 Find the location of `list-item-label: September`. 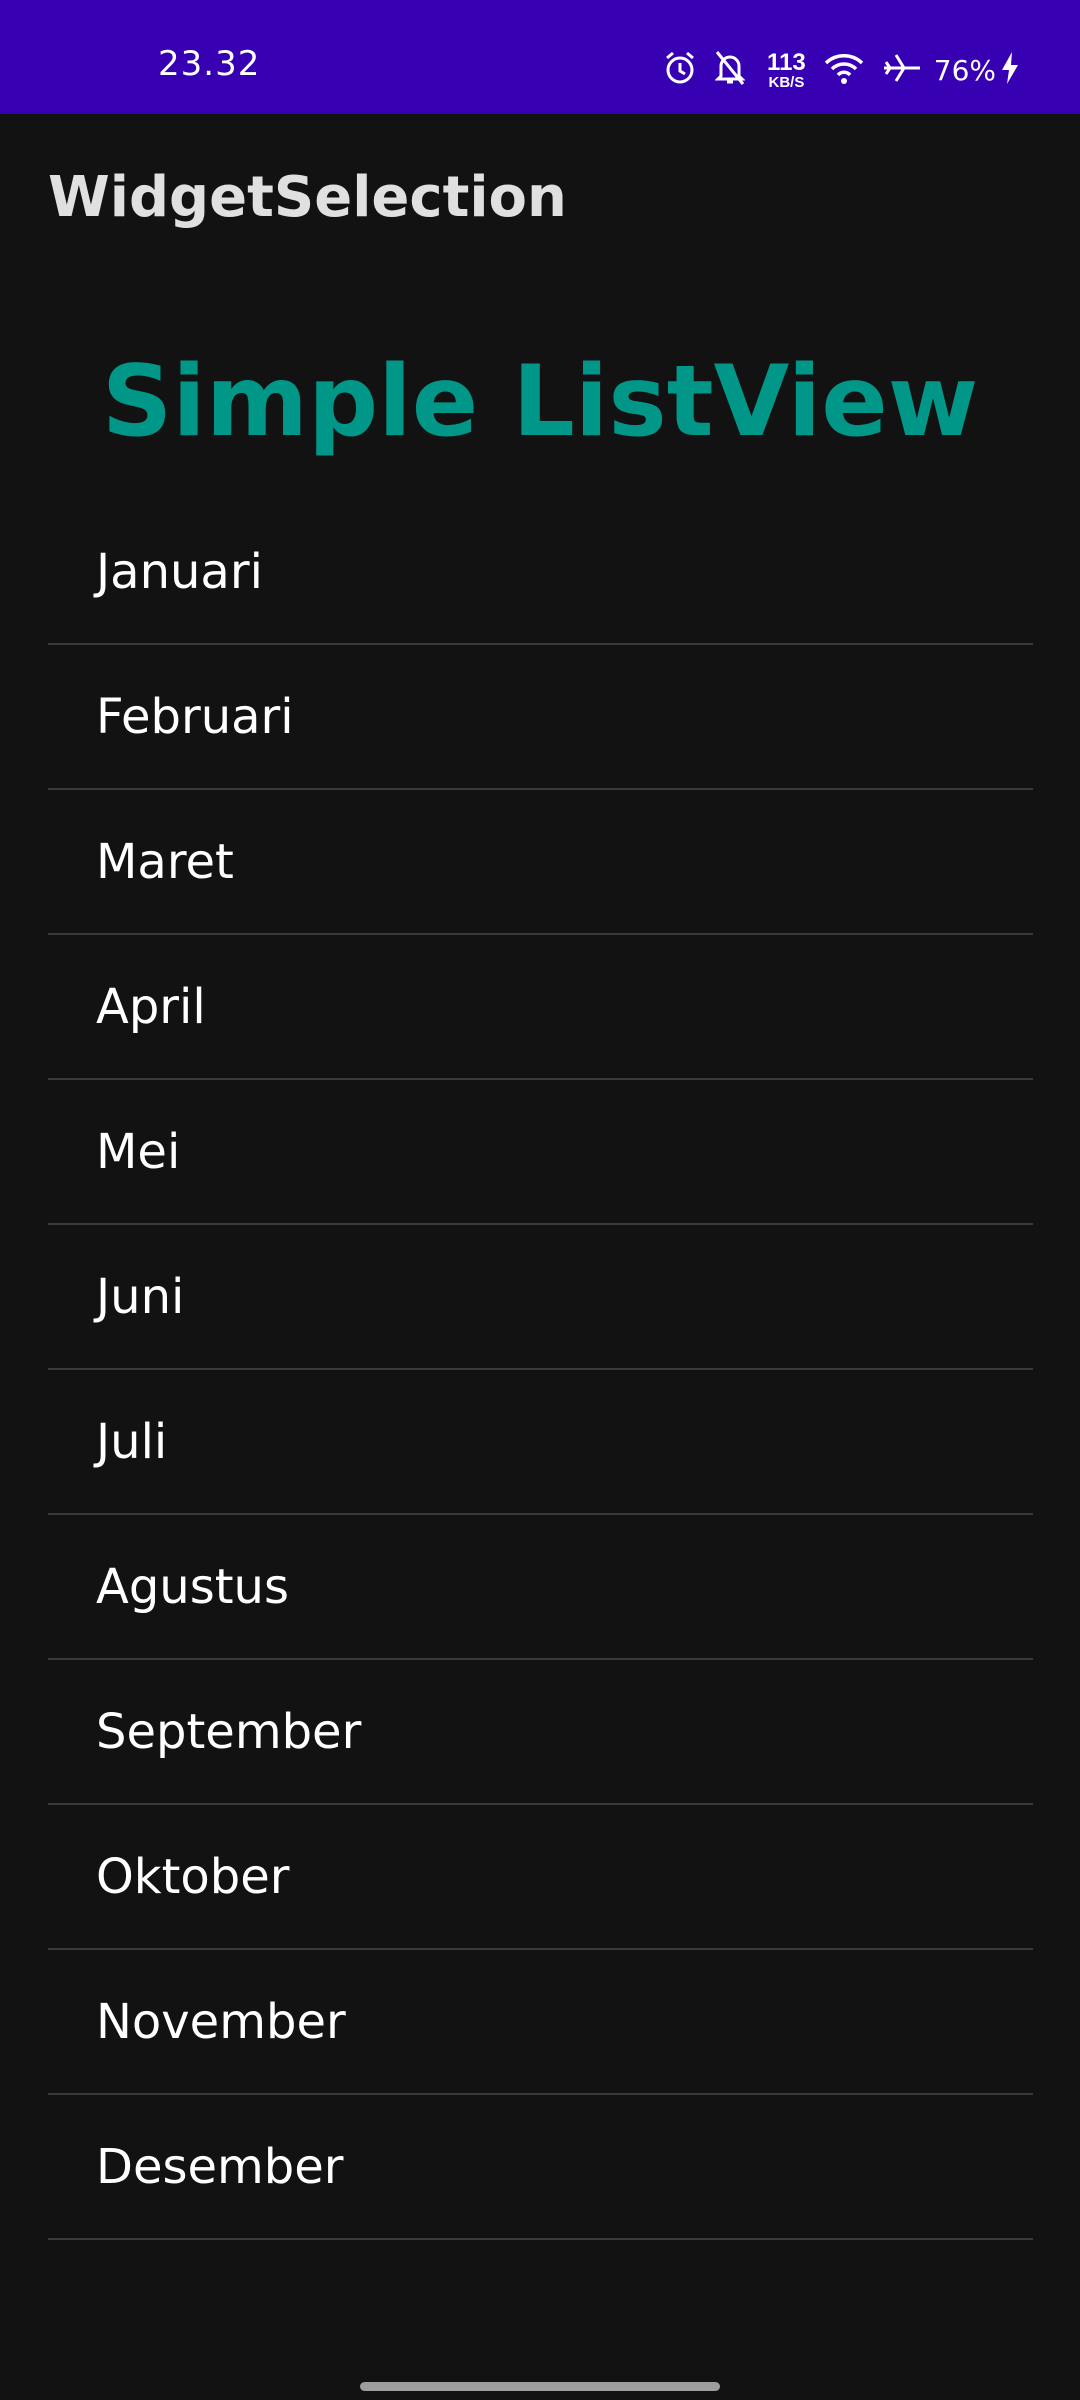

list-item-label: September is located at coordinates (229, 1731).